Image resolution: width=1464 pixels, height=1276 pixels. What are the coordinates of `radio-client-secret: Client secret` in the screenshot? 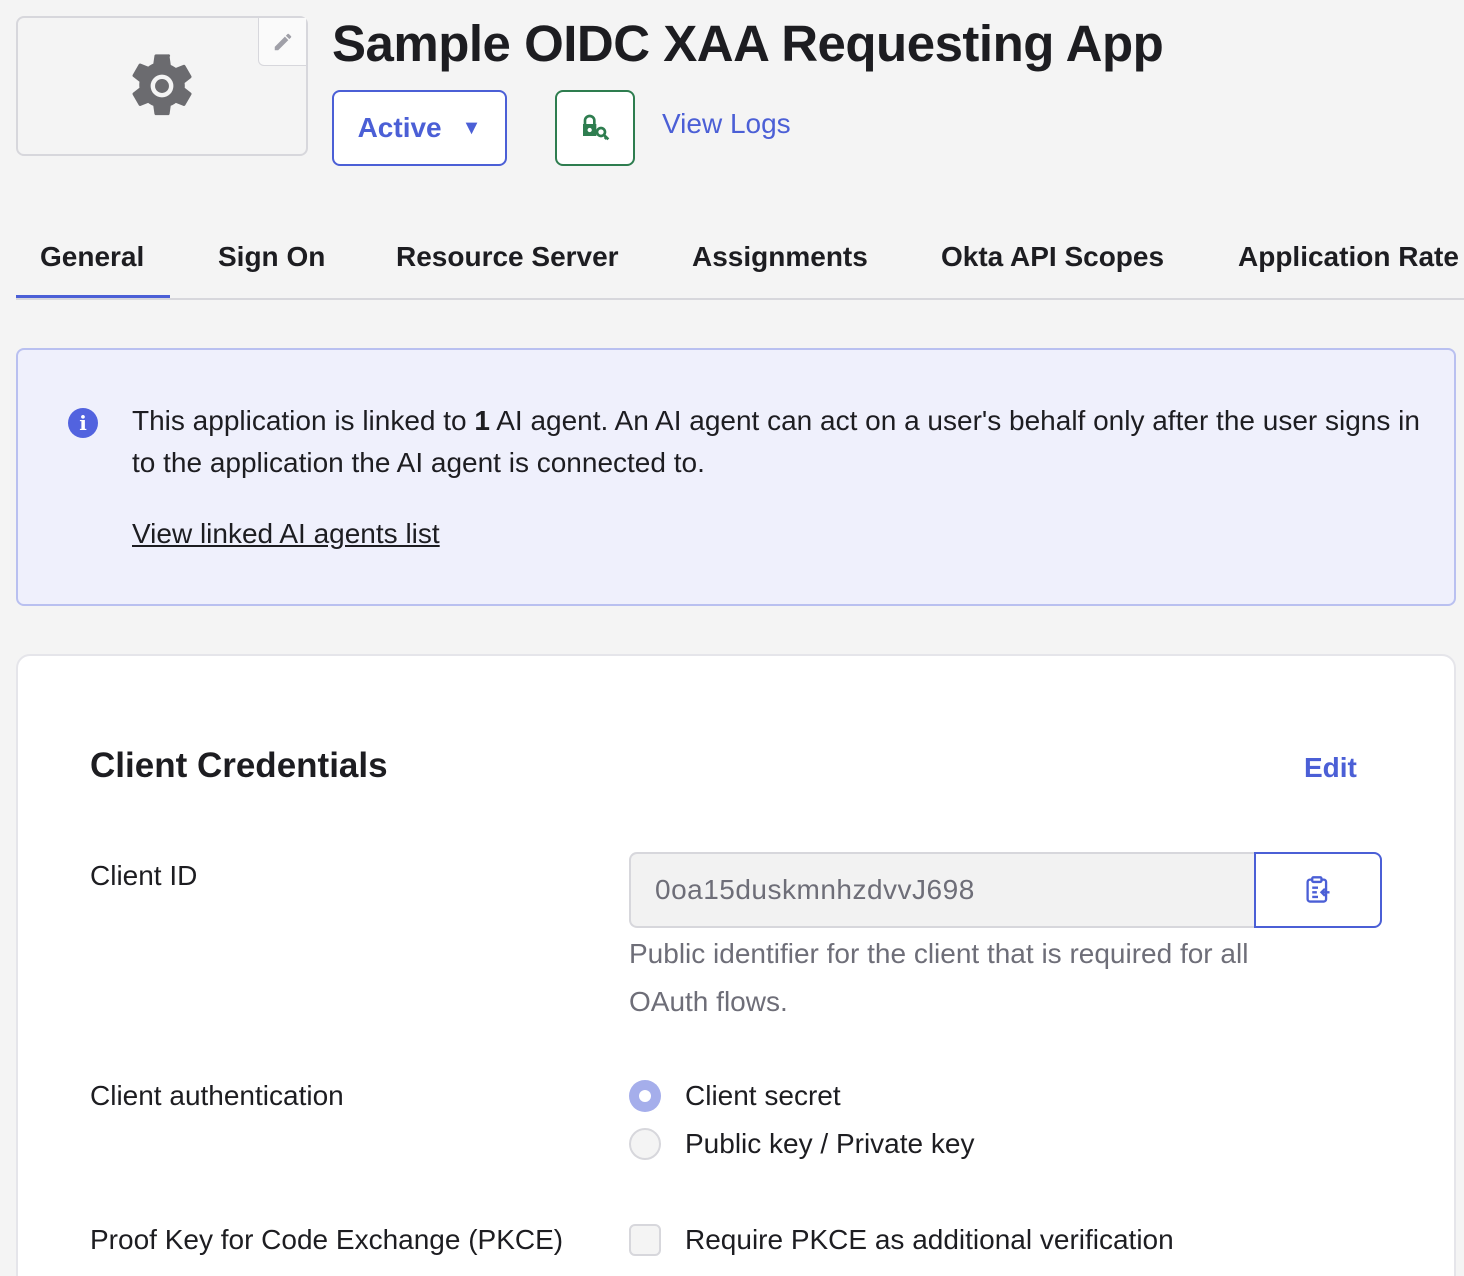 It's located at (735, 1096).